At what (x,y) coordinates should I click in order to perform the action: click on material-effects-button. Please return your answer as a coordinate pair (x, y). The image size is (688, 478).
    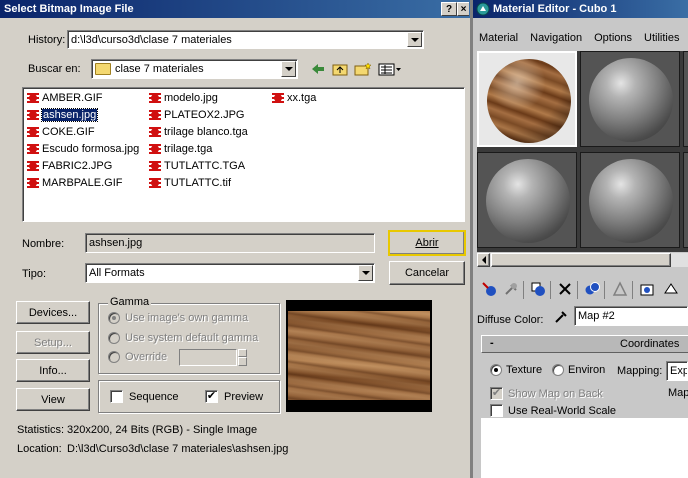
    Looking at the image, I should click on (620, 289).